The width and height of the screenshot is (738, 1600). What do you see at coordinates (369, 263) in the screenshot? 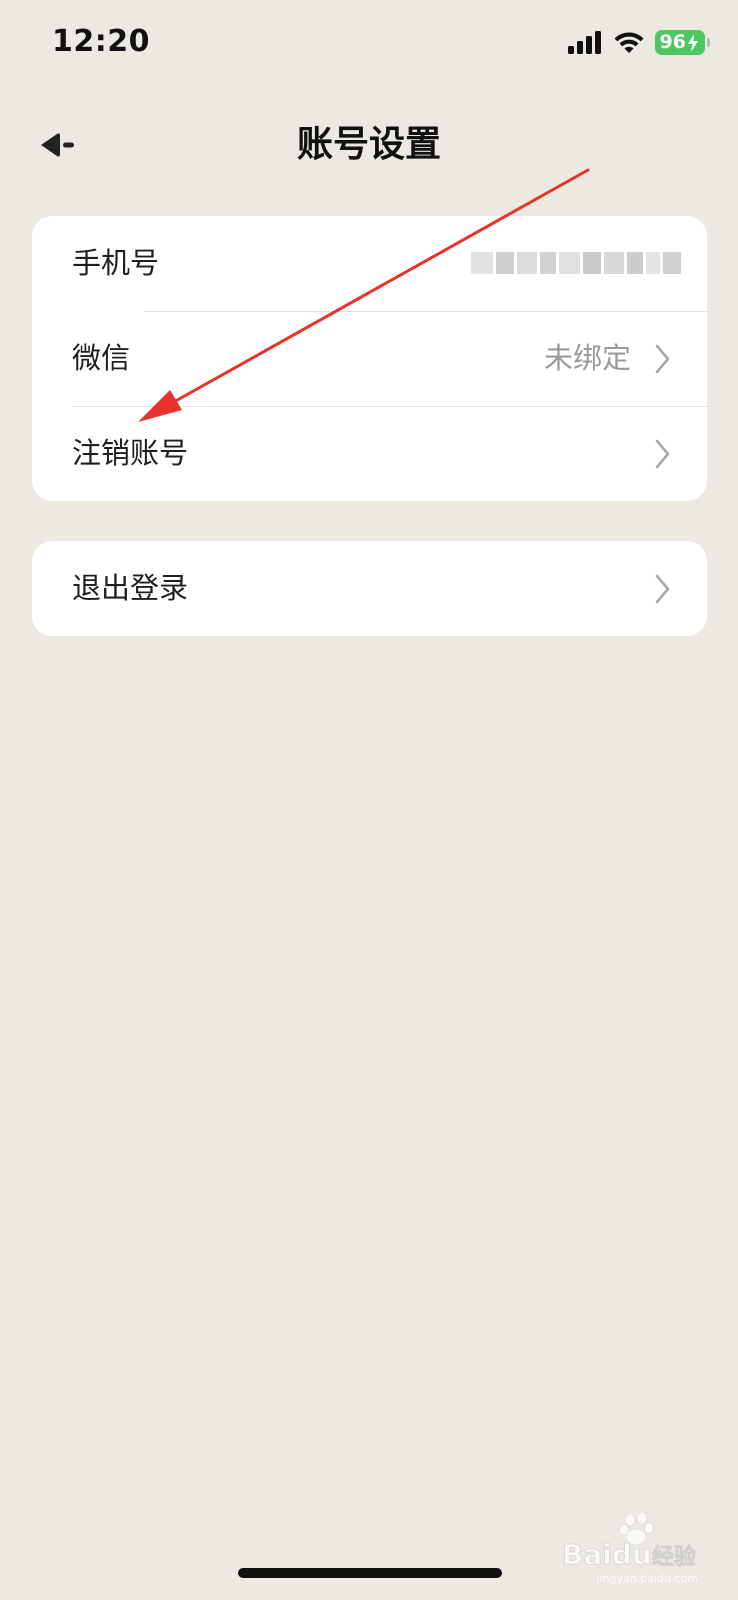
I see `phone-number-row: 手机号` at bounding box center [369, 263].